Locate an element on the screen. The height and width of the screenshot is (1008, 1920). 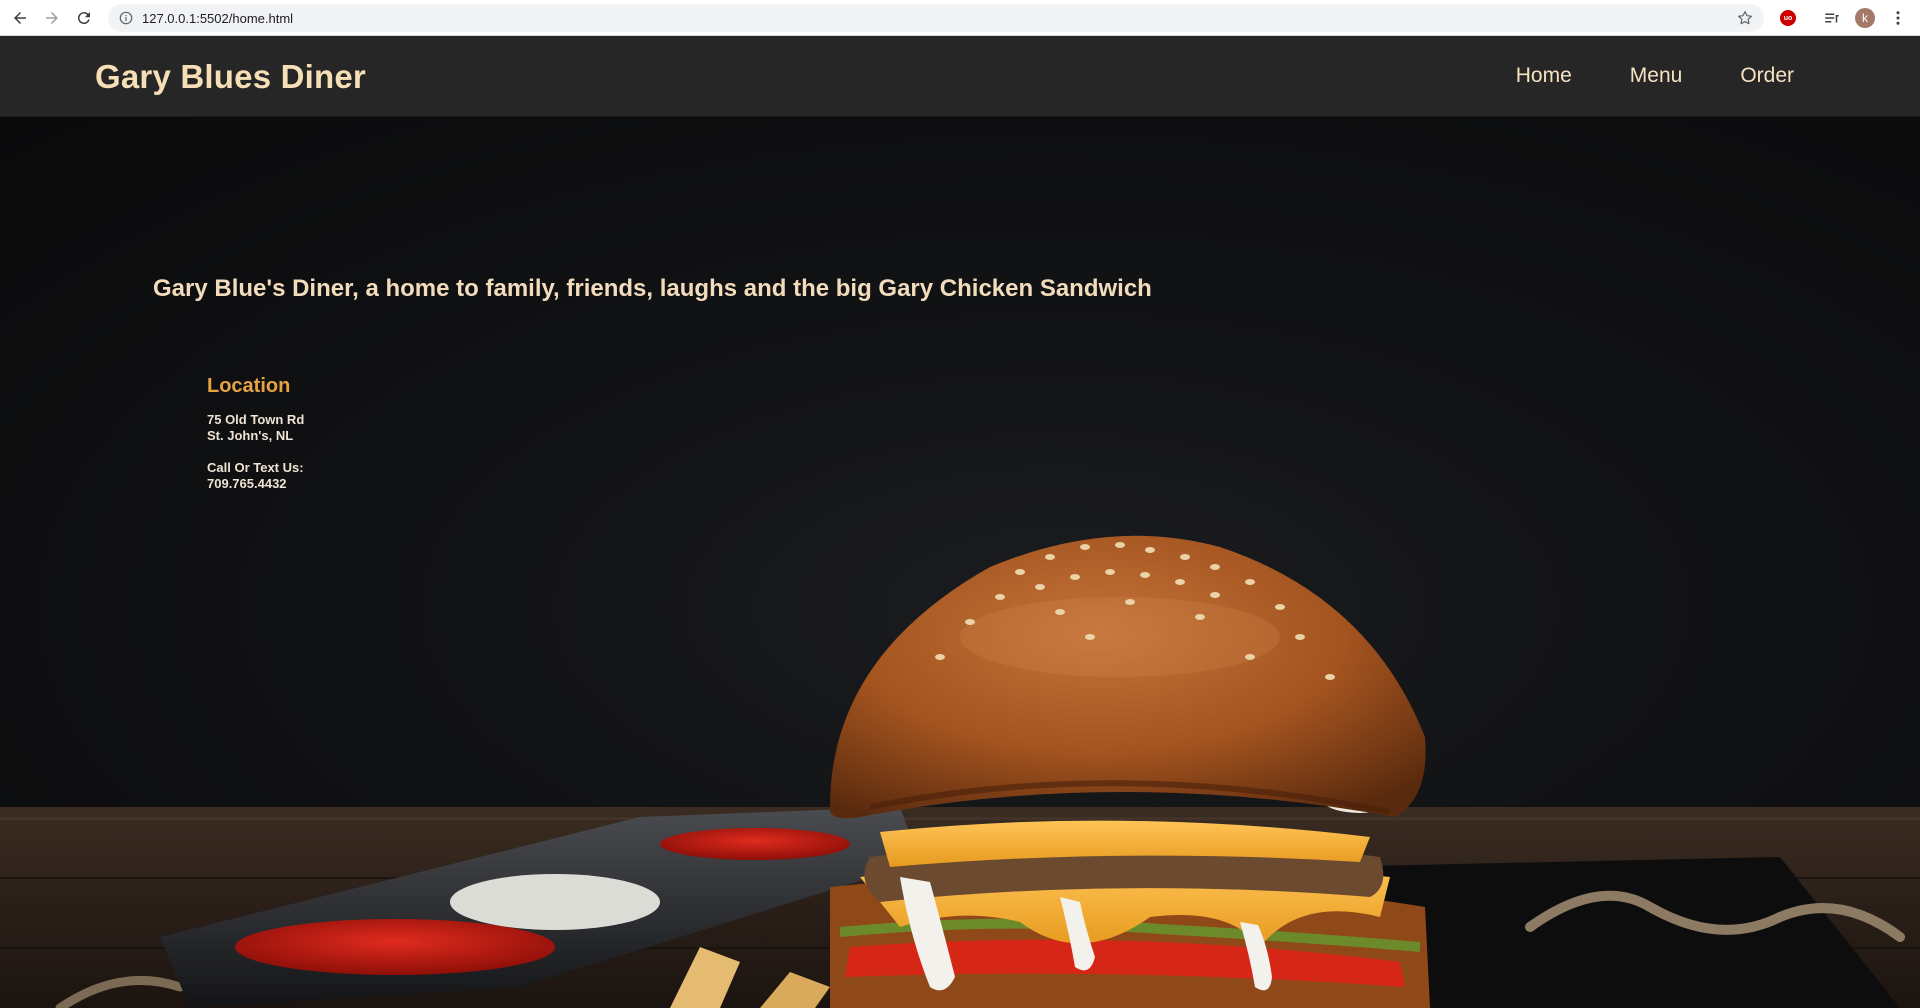
shield-icon: uo is located at coordinates (1788, 18).